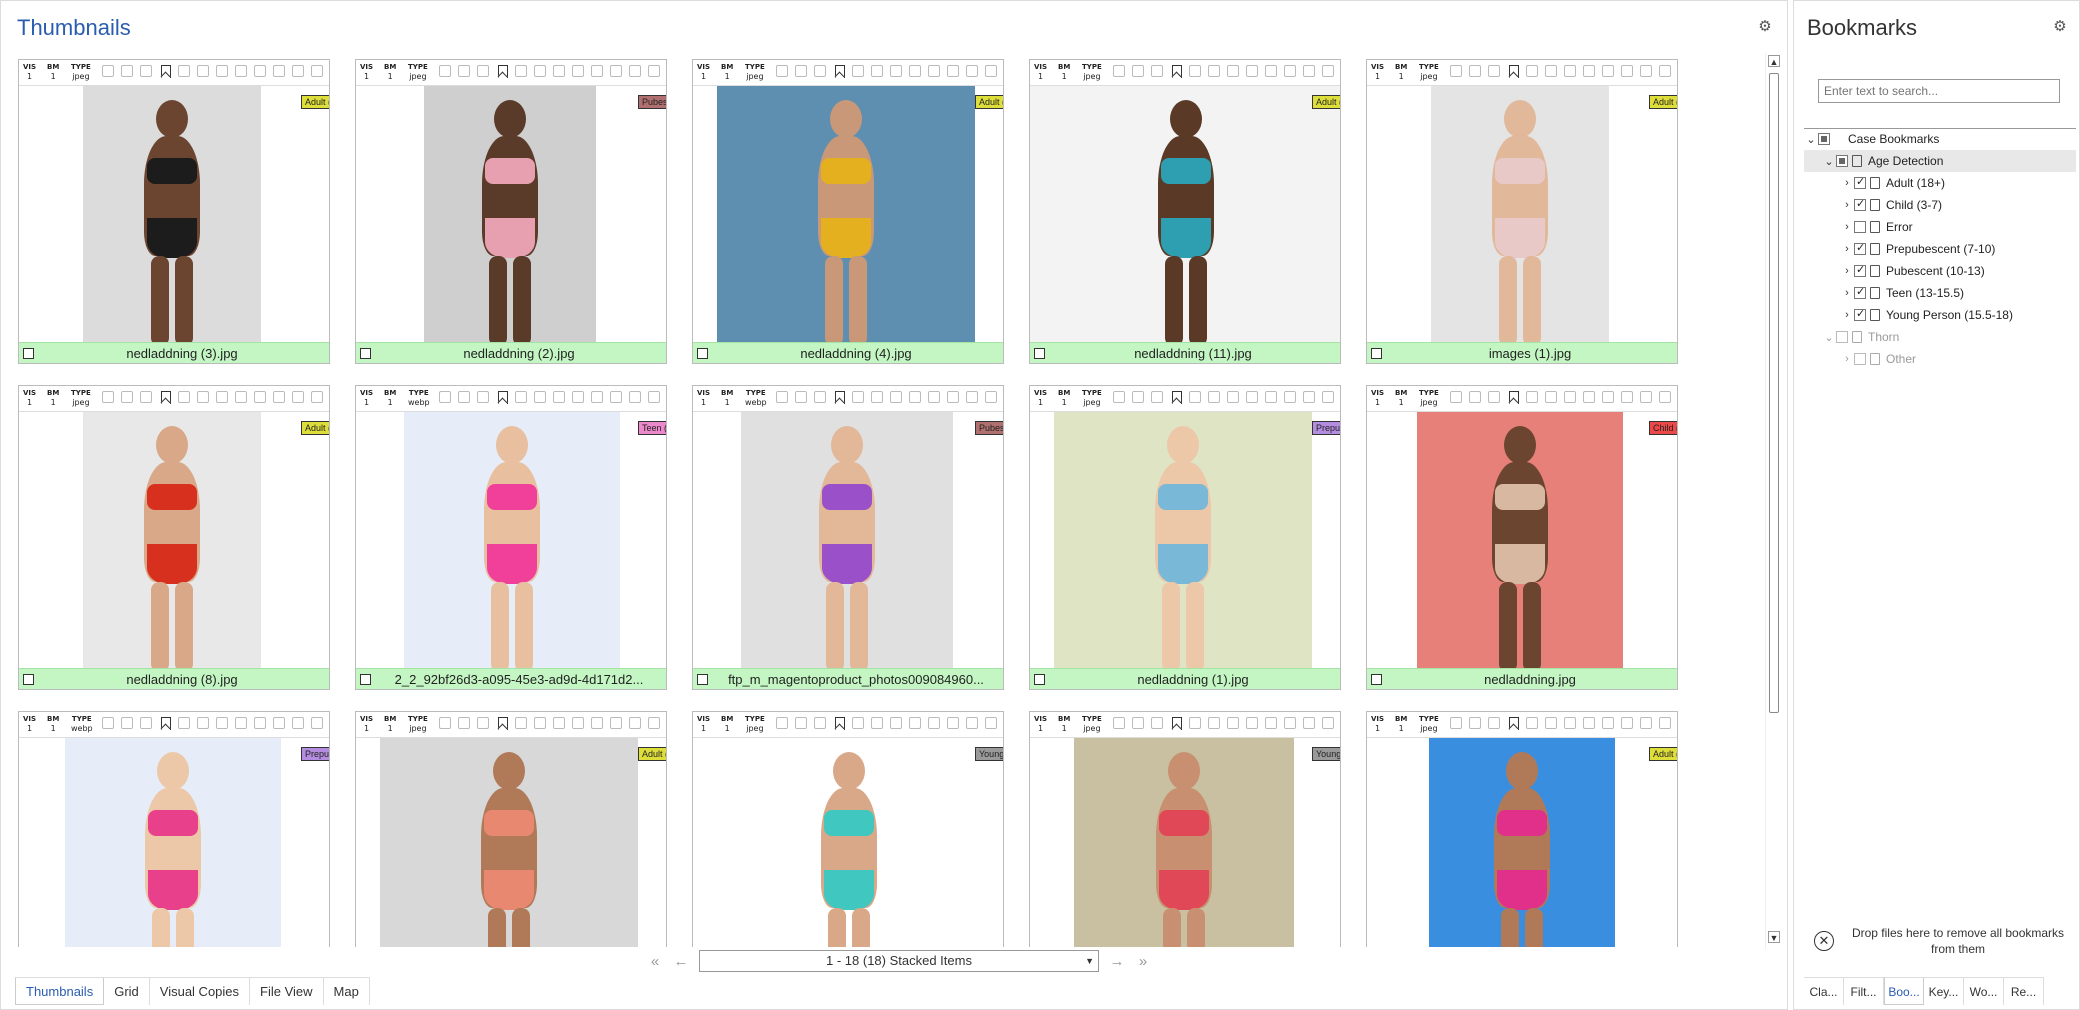  I want to click on tree-node: › Error, so click(1940, 227).